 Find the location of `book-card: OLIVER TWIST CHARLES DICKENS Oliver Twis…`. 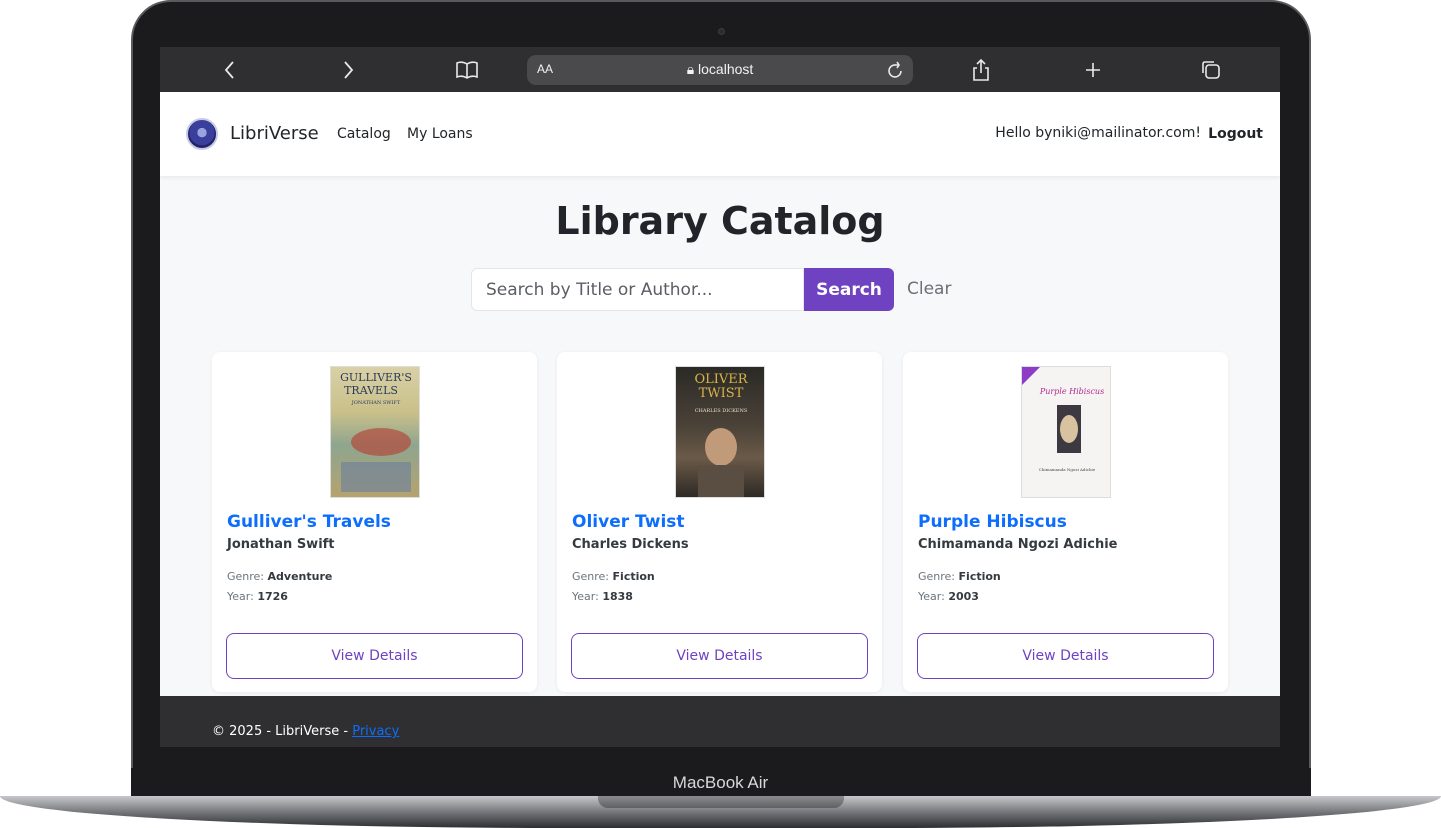

book-card: OLIVER TWIST CHARLES DICKENS Oliver Twis… is located at coordinates (719, 522).